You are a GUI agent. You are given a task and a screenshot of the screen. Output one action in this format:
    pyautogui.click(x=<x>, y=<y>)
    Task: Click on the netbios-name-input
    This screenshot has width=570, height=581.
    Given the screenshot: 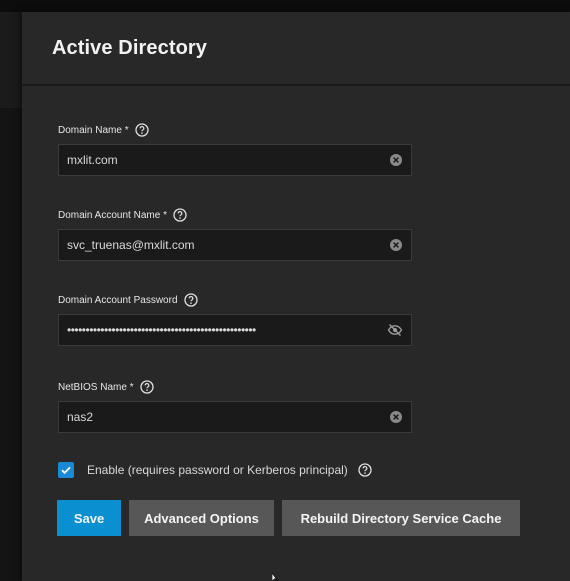 What is the action you would take?
    pyautogui.click(x=225, y=417)
    